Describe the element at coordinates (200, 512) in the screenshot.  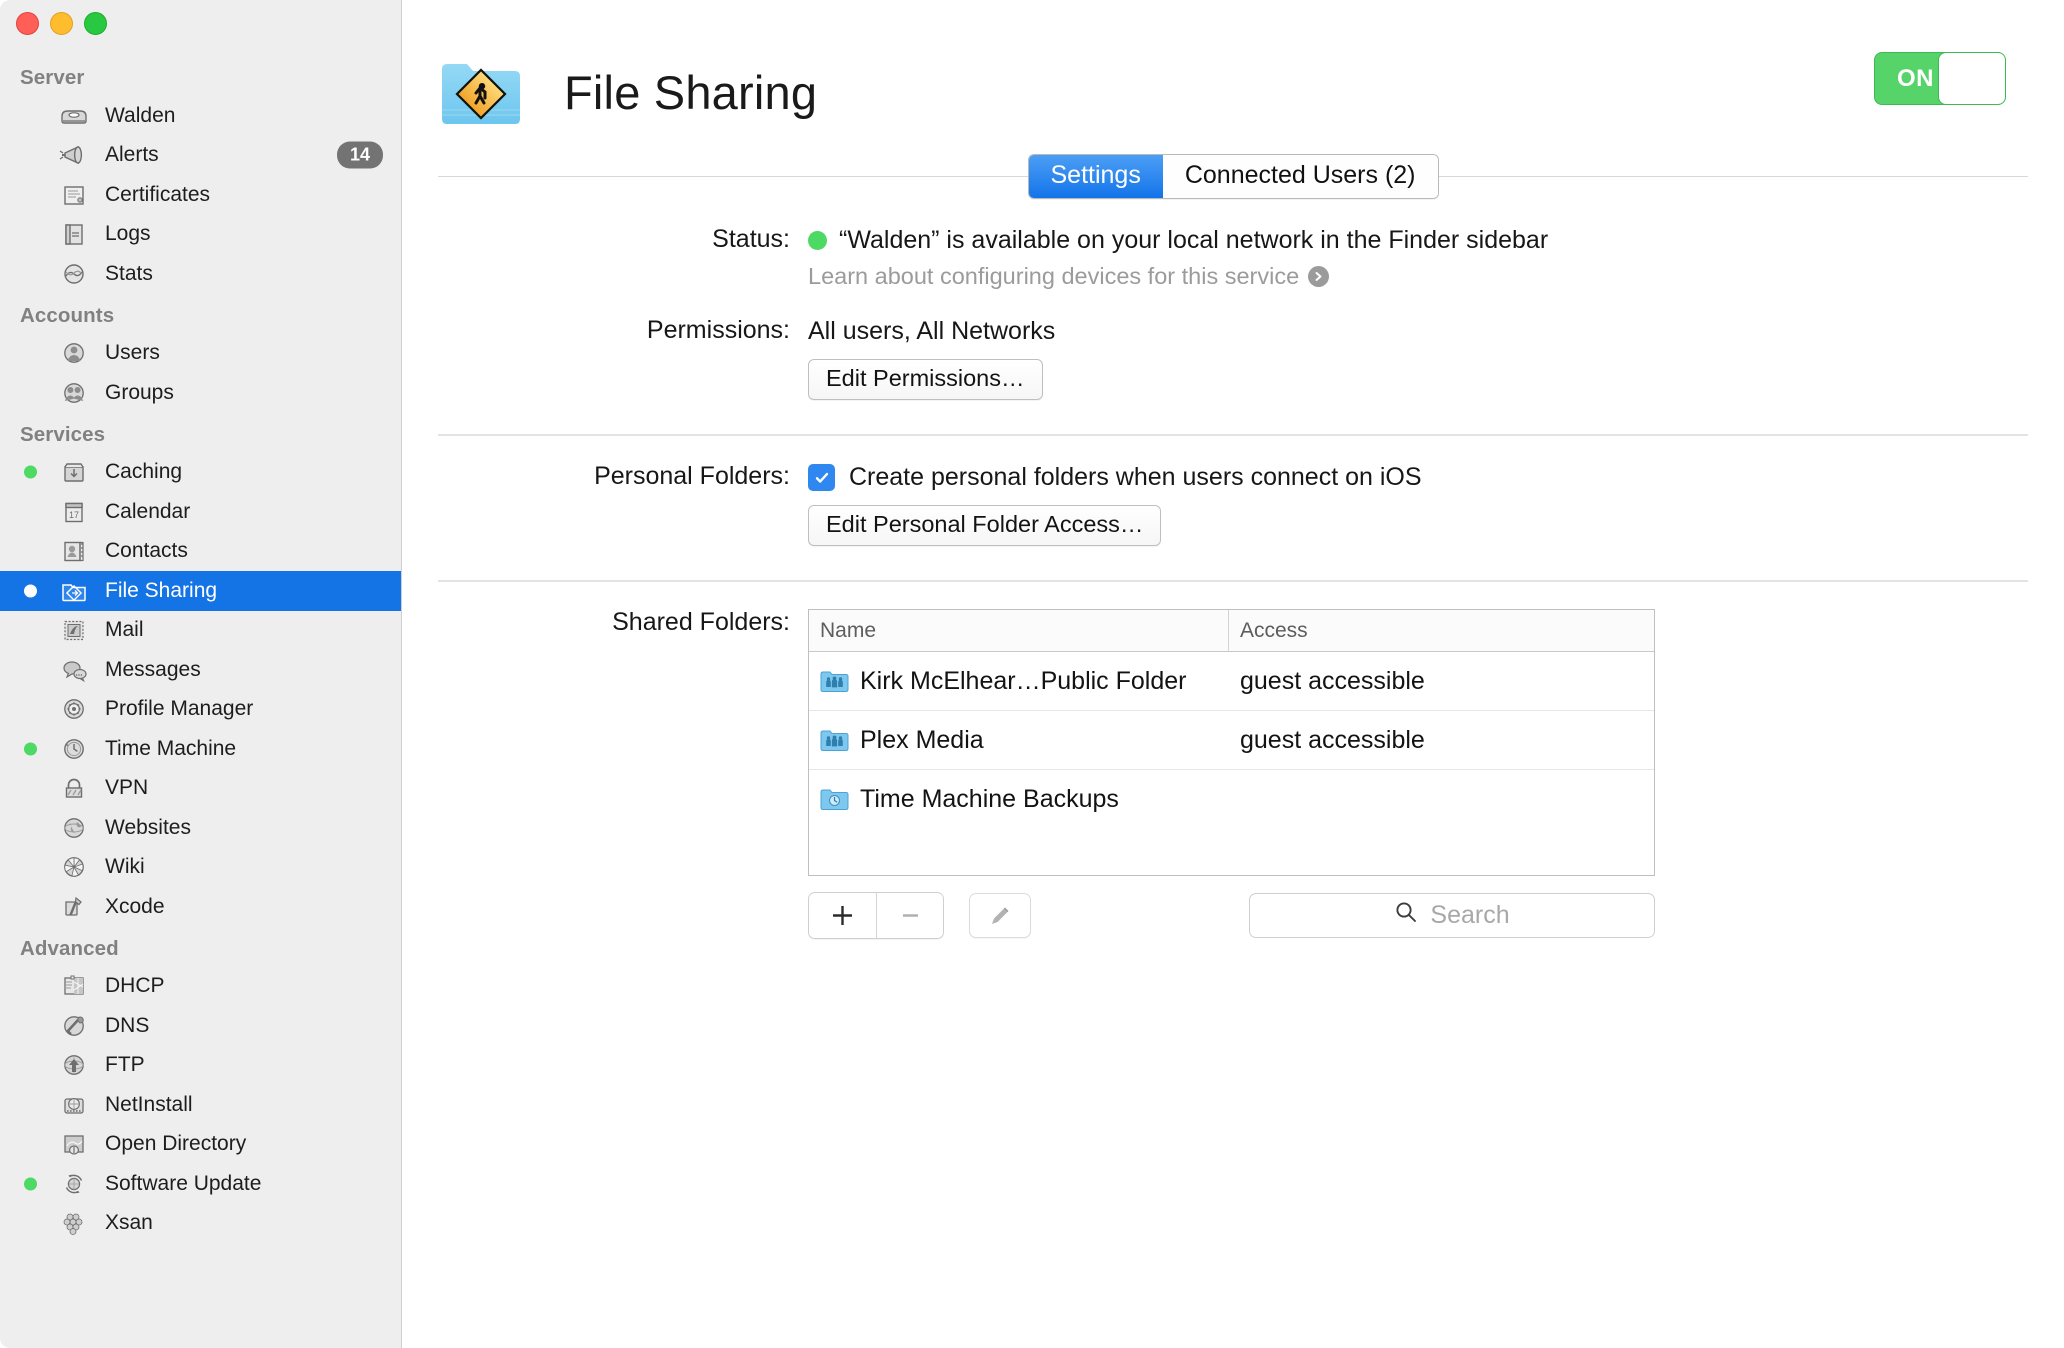
I see `sidebar-item-calendar: 17 Calendar` at that location.